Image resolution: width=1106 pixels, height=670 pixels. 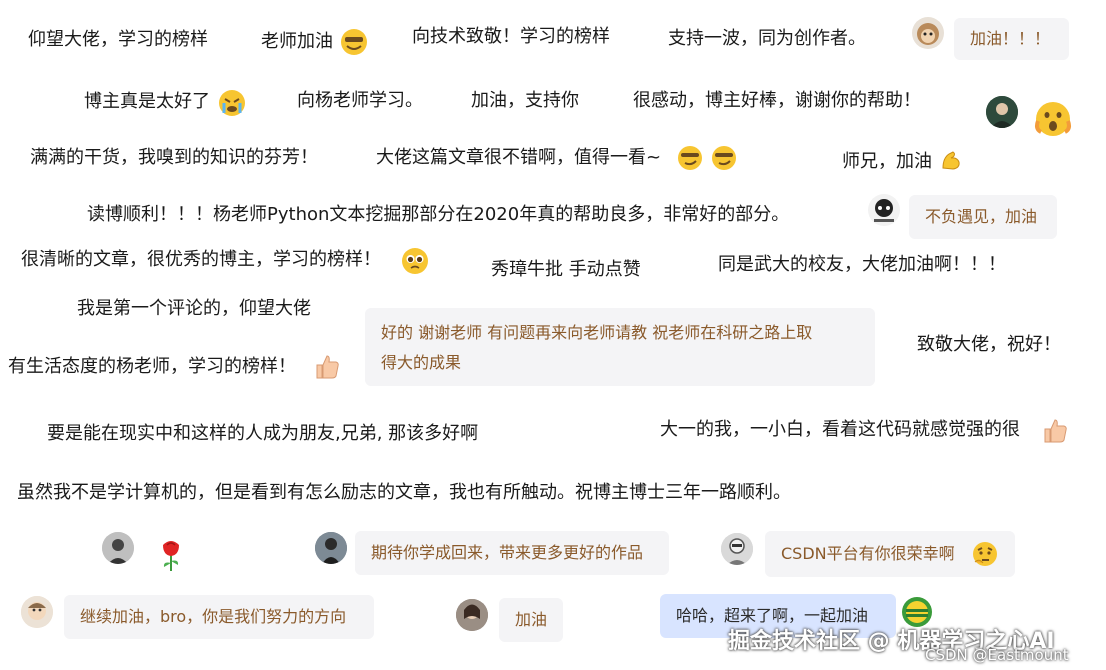 What do you see at coordinates (360, 100) in the screenshot?
I see `comment-text: 向杨老师学习。` at bounding box center [360, 100].